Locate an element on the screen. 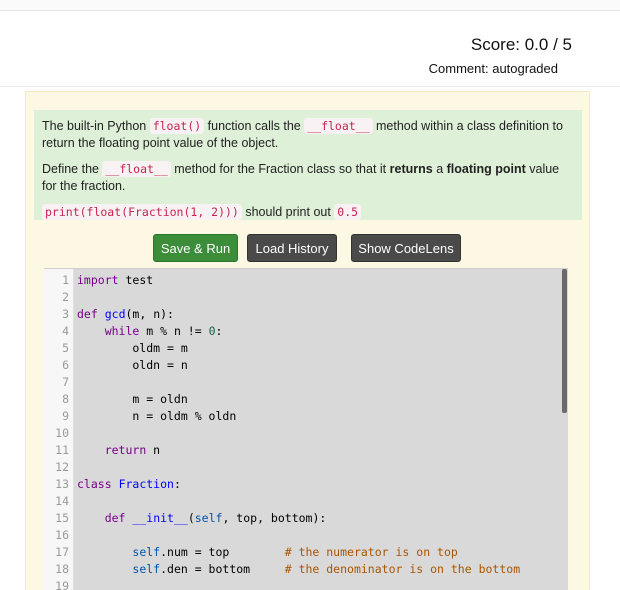 The image size is (620, 590). code-token: # the numerator is on top is located at coordinates (371, 552).